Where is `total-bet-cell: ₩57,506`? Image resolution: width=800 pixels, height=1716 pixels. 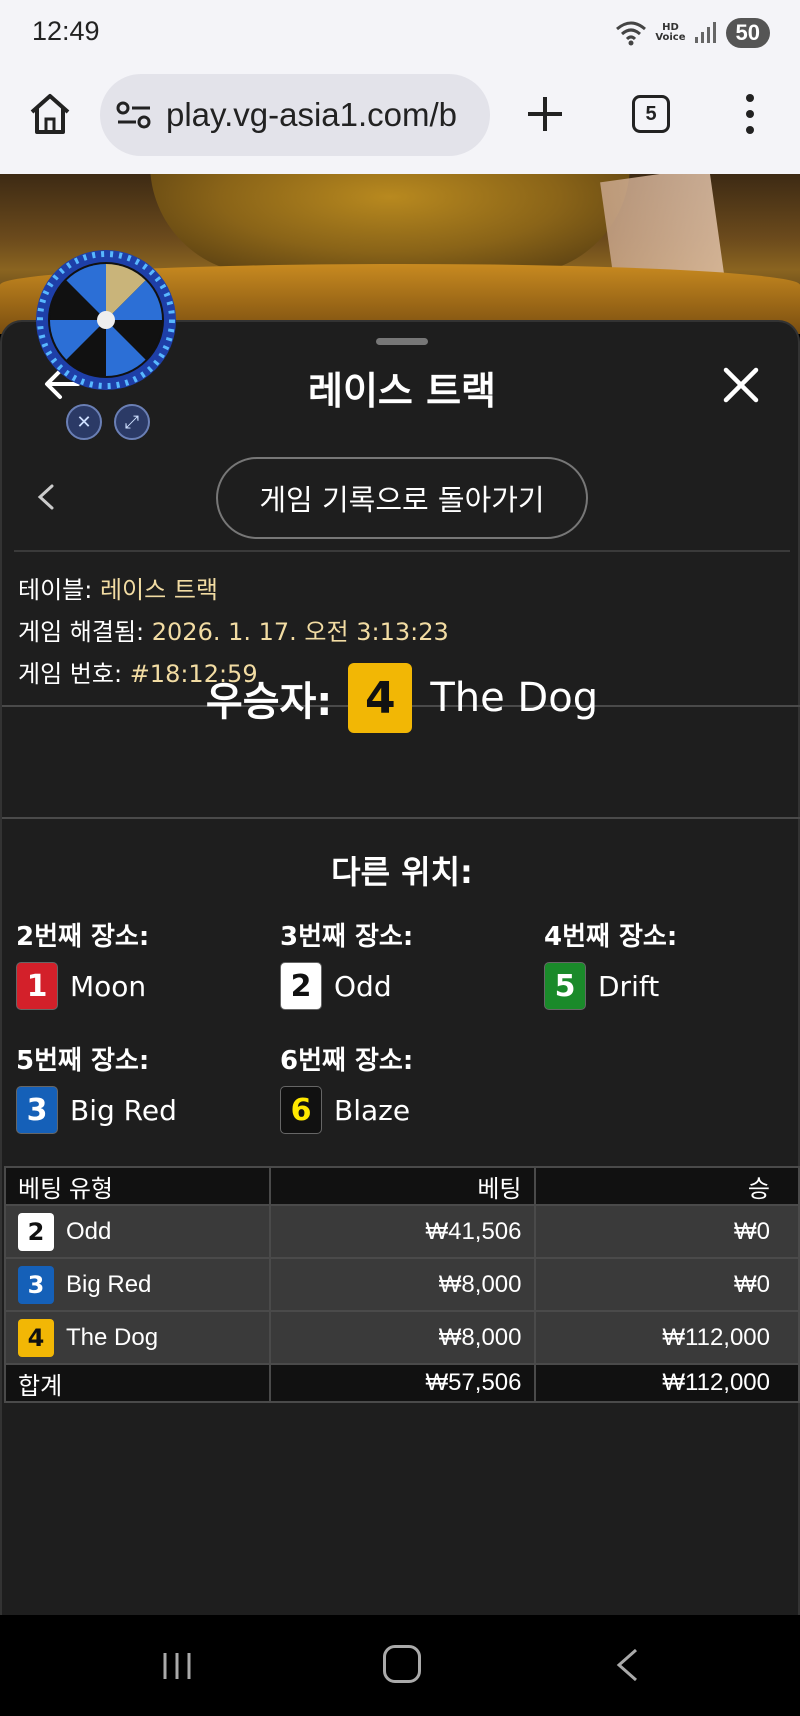 total-bet-cell: ₩57,506 is located at coordinates (402, 1383).